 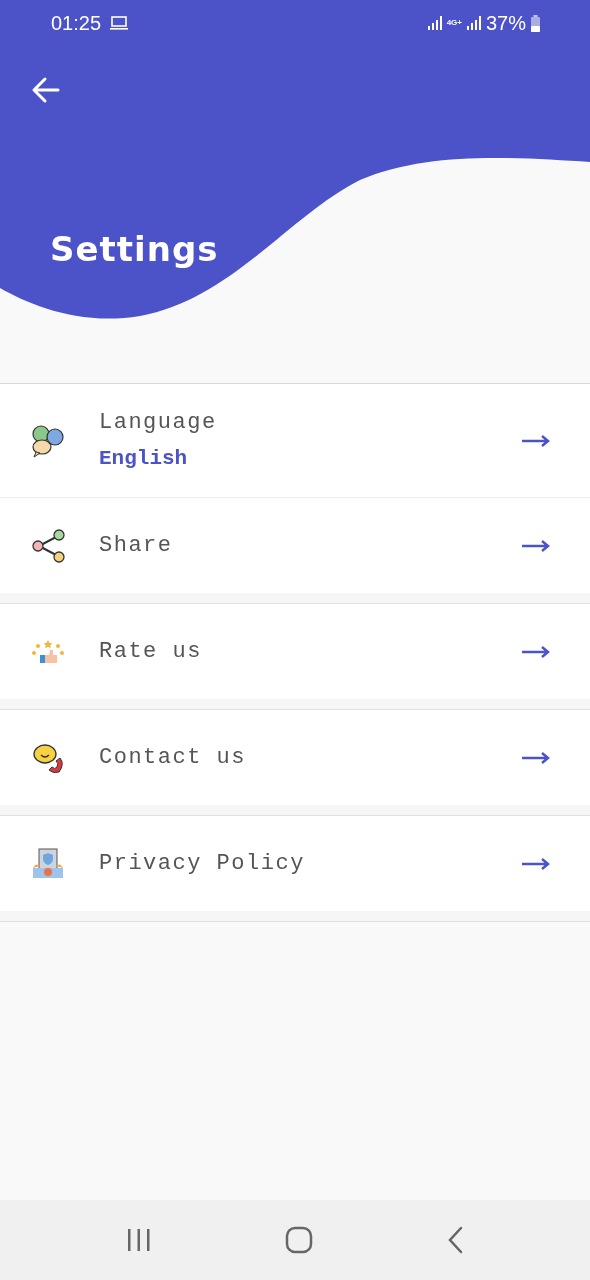 What do you see at coordinates (535, 23) in the screenshot?
I see `battery-icon` at bounding box center [535, 23].